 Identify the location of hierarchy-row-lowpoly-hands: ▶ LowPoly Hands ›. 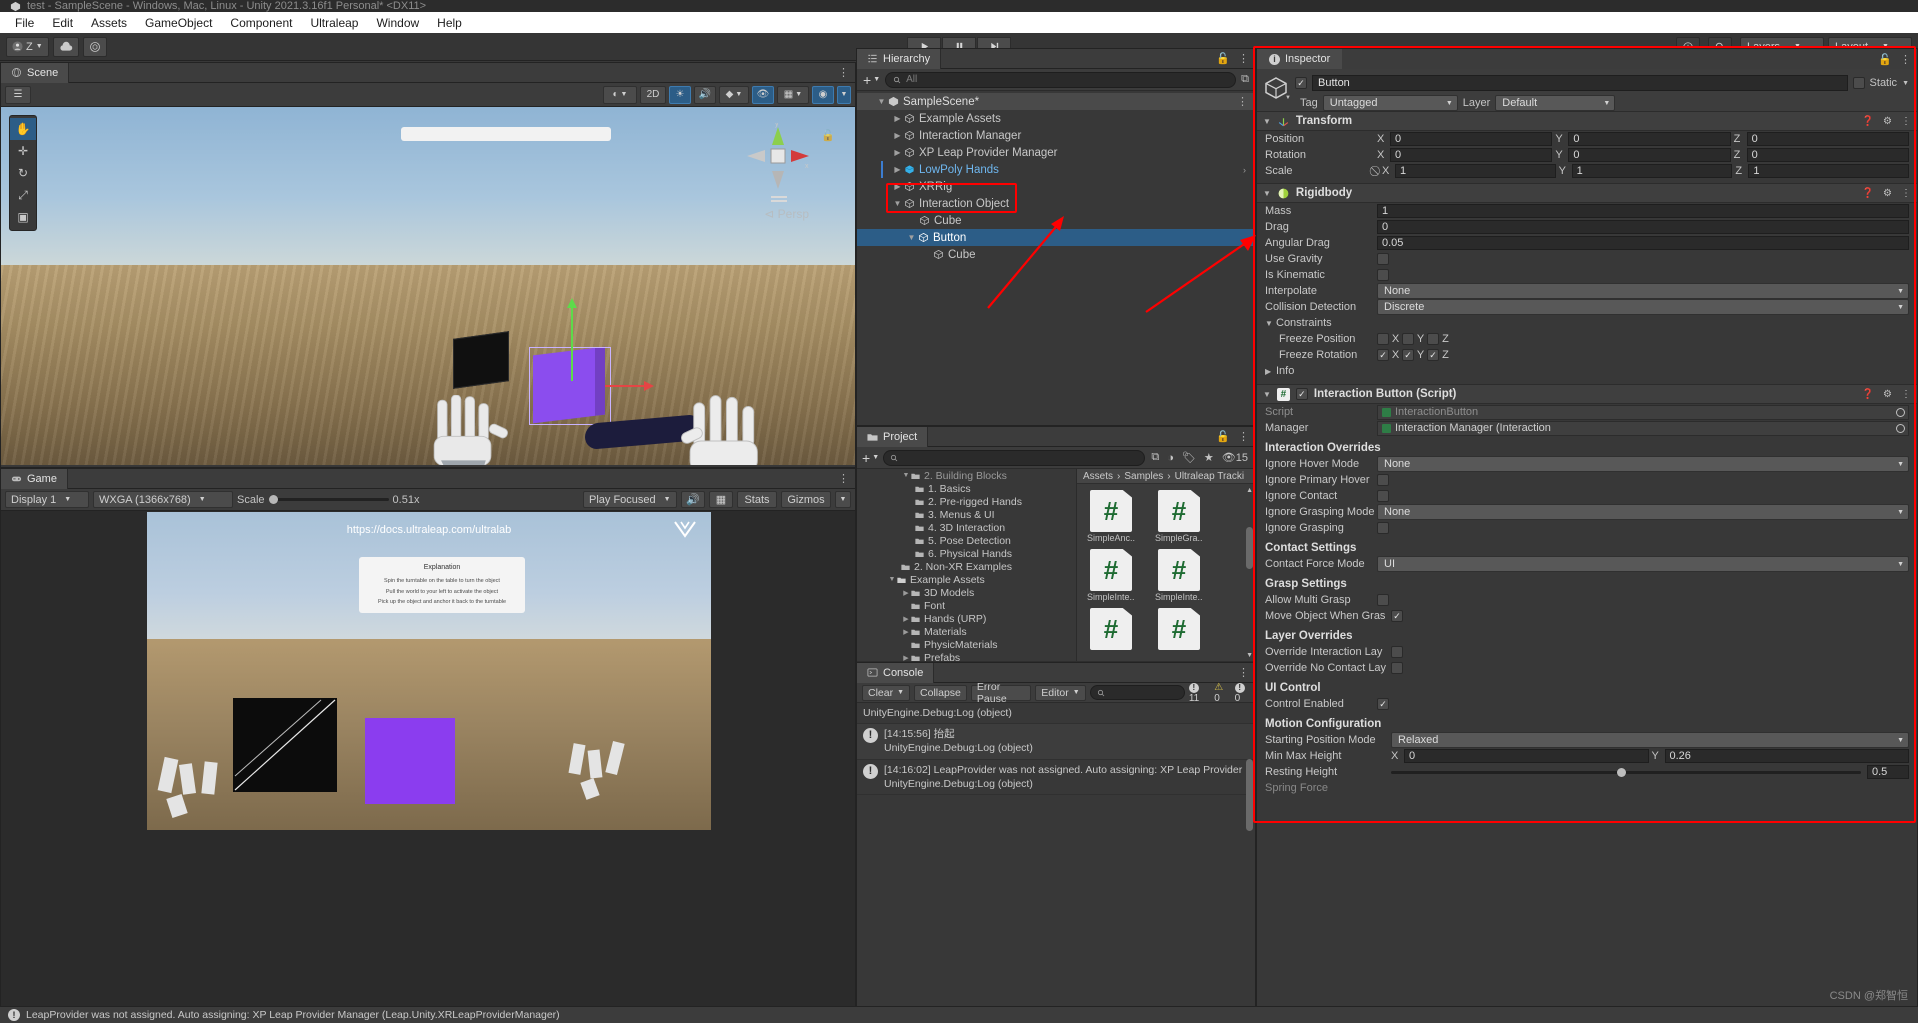
(1056, 169).